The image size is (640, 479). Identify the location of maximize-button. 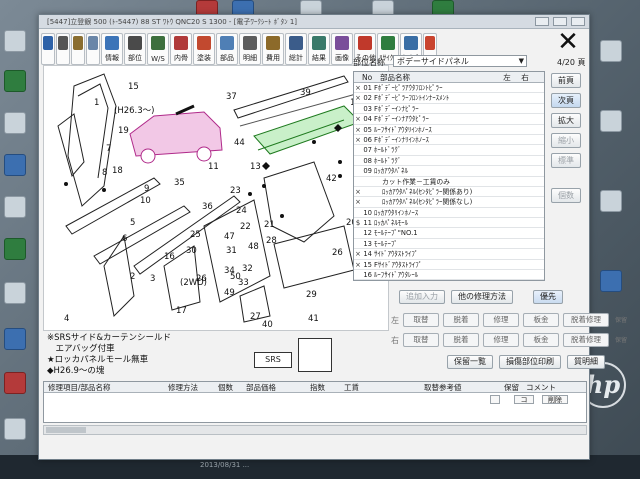
(560, 21).